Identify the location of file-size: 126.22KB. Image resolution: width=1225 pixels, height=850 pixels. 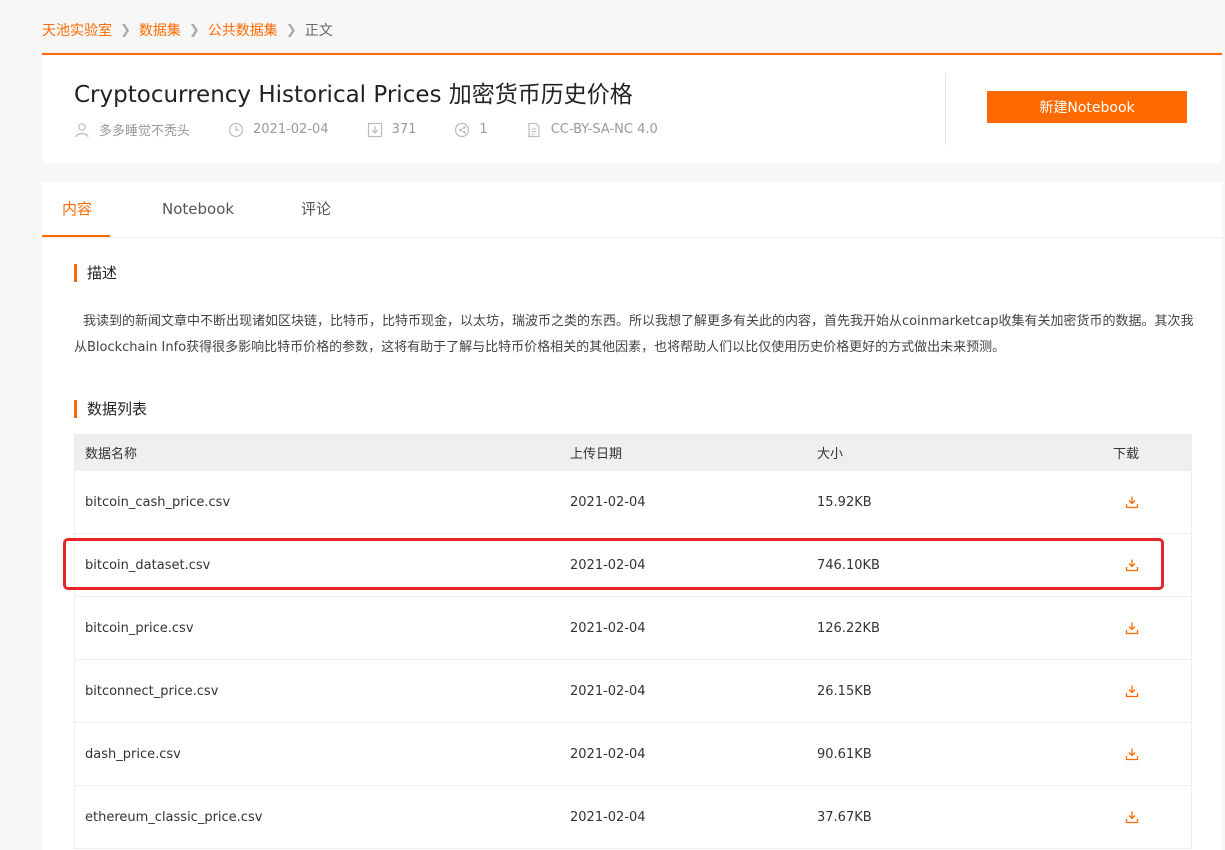
(848, 628).